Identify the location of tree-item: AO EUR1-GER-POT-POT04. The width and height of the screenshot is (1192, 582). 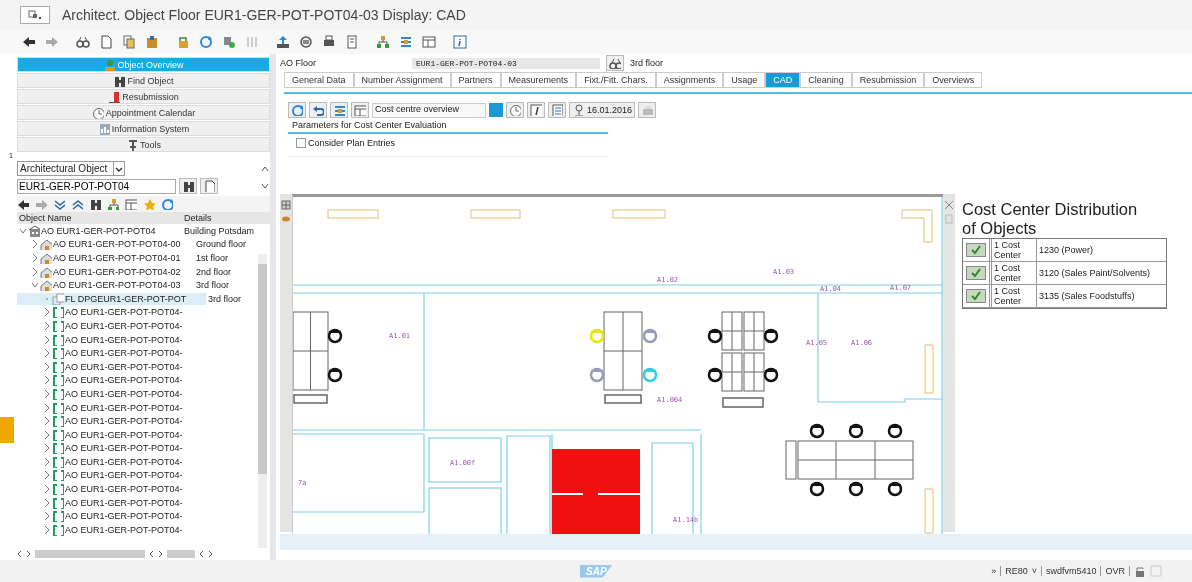
(98, 230).